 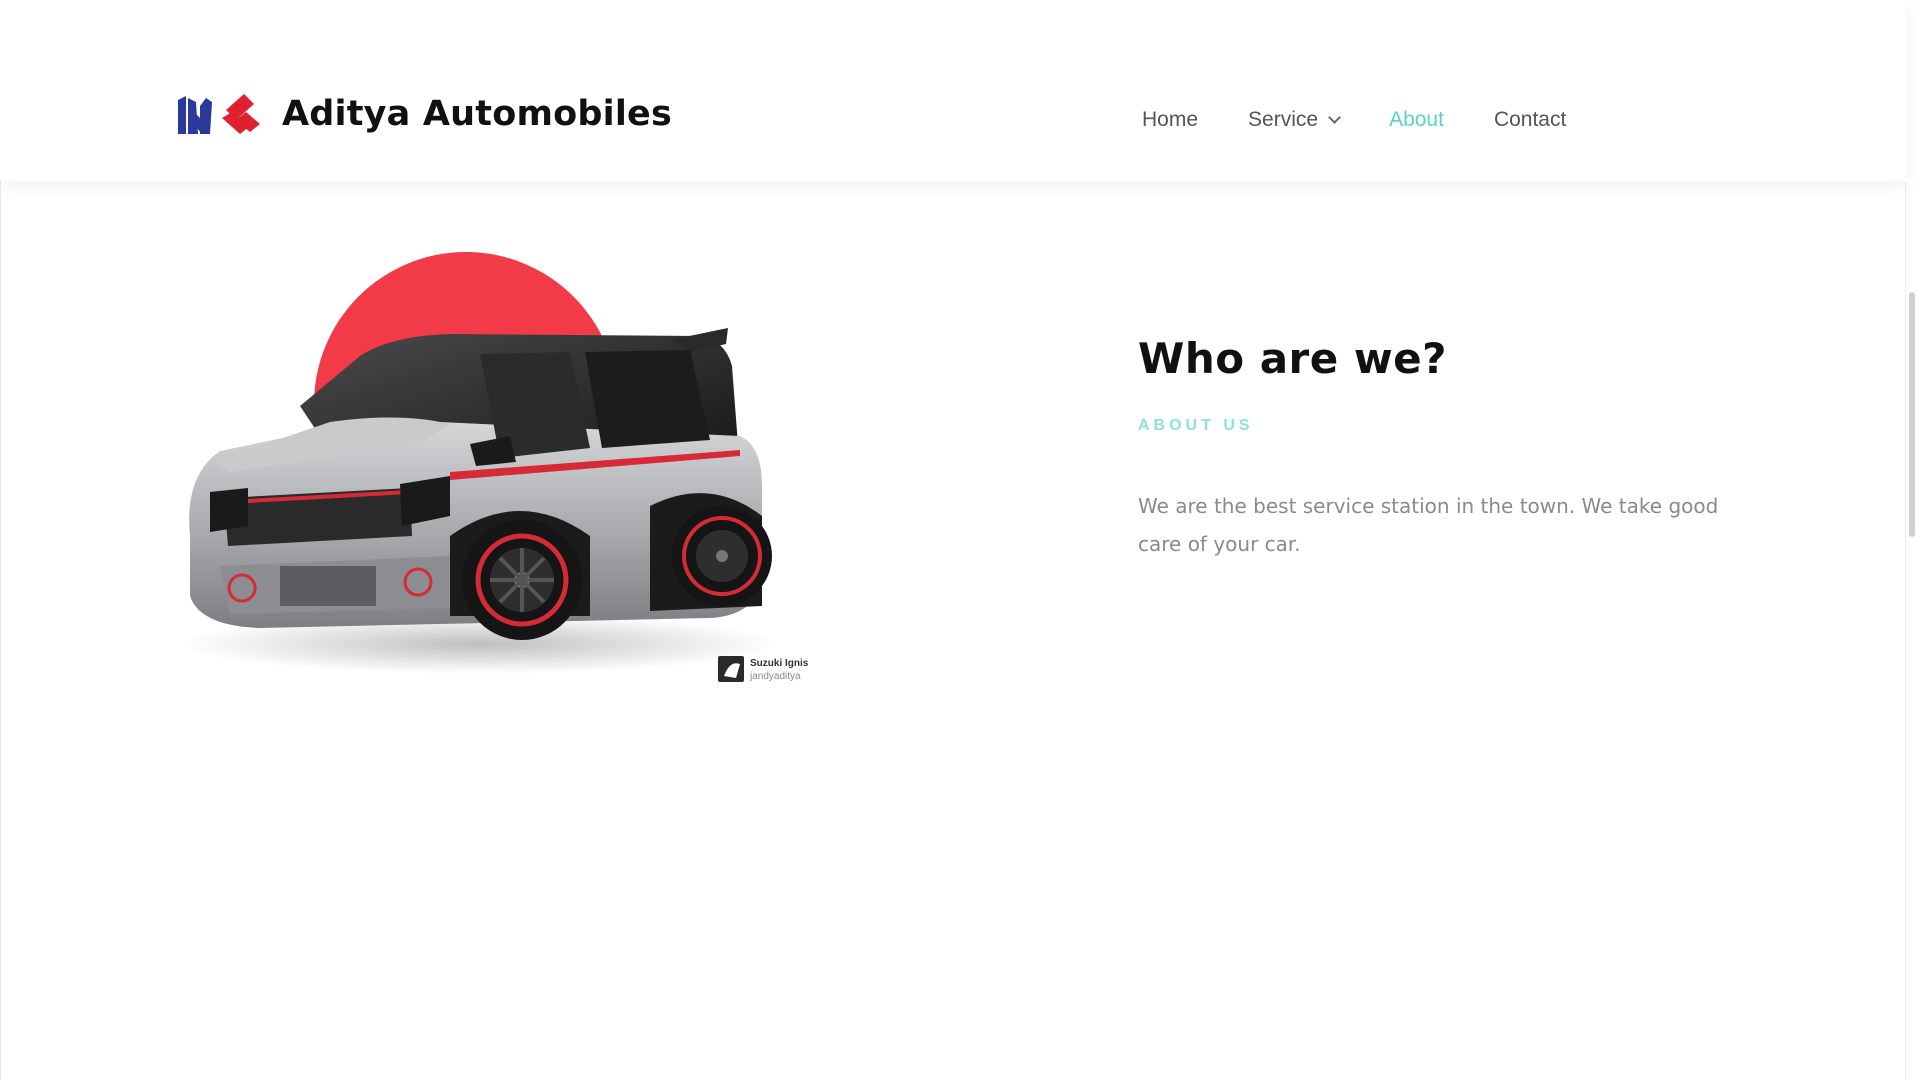 I want to click on car-illustration: Suzuki Ignis jandyaditya, so click(x=494, y=467).